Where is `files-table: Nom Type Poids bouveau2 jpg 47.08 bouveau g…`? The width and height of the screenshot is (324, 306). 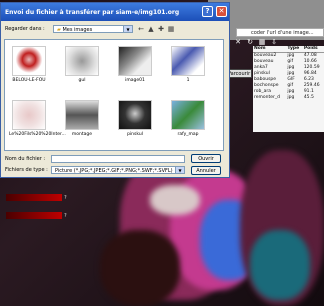
files-table: Nom Type Poids bouveau2 jpg 47.08 bouveau g… is located at coordinates (288, 89).